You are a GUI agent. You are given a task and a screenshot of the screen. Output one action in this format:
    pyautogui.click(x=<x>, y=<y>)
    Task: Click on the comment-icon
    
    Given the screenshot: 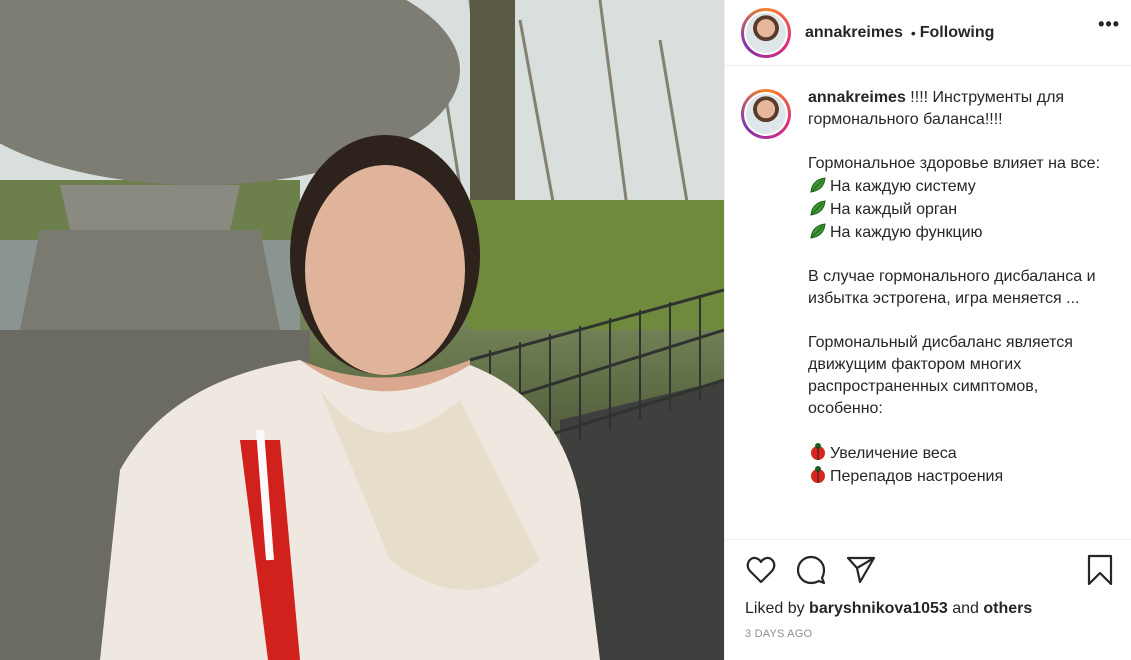 What is the action you would take?
    pyautogui.click(x=811, y=570)
    